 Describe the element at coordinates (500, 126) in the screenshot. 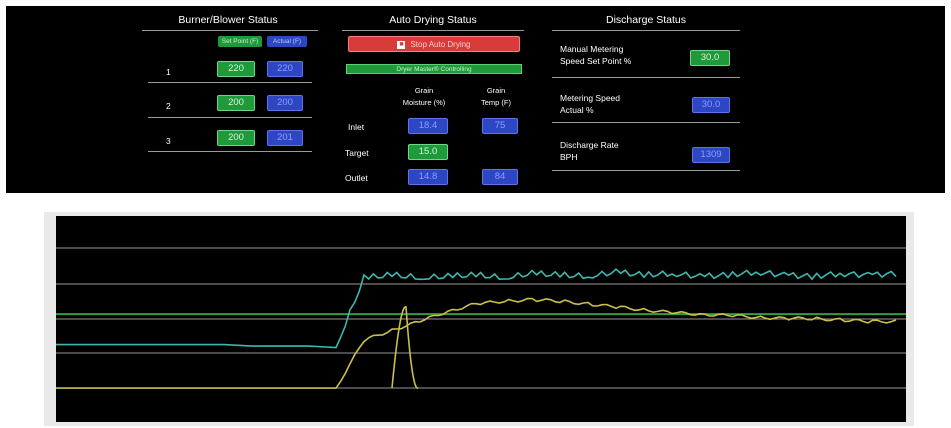

I see `inlet-temp-value: 75` at that location.